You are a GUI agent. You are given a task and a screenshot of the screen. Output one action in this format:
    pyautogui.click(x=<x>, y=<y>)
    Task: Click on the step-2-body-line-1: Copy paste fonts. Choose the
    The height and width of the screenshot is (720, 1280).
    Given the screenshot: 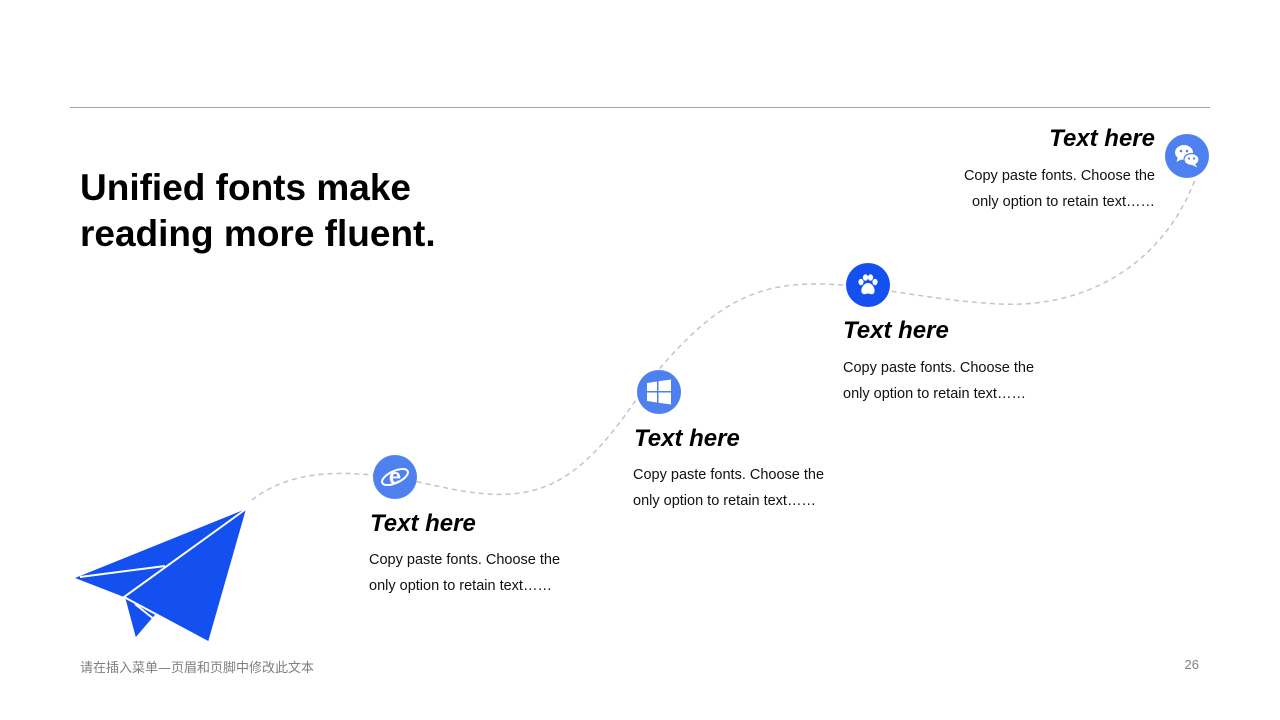 What is the action you would take?
    pyautogui.click(x=729, y=475)
    